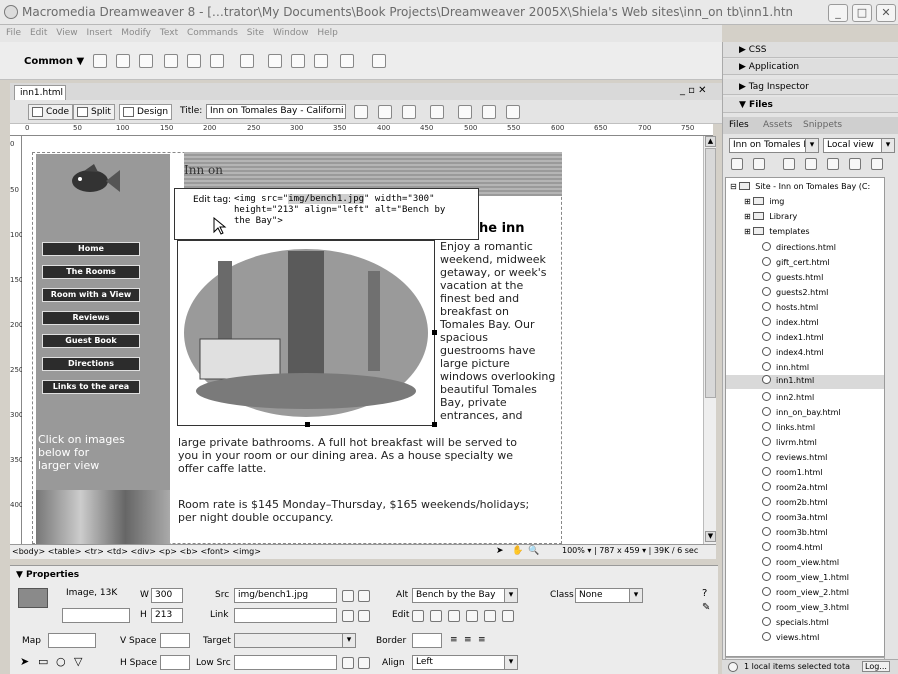 Image resolution: width=898 pixels, height=674 pixels. Describe the element at coordinates (418, 616) in the screenshot. I see `edit-image-icon` at that location.